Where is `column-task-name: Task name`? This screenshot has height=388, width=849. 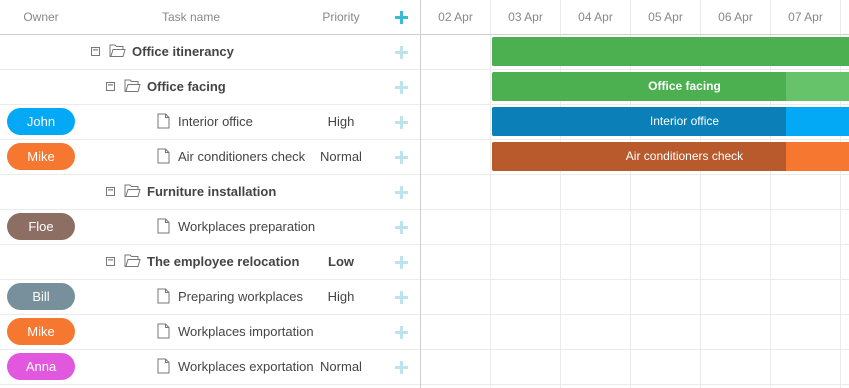
column-task-name: Task name is located at coordinates (191, 17).